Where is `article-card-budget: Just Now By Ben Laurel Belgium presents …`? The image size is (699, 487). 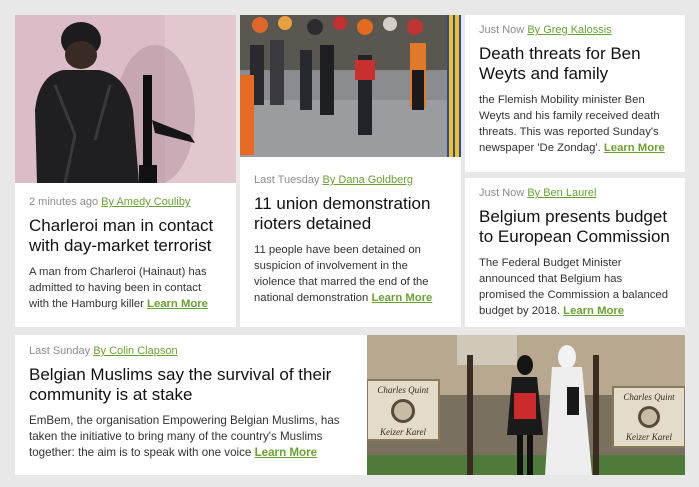
article-card-budget: Just Now By Ben Laurel Belgium presents … is located at coordinates (575, 252).